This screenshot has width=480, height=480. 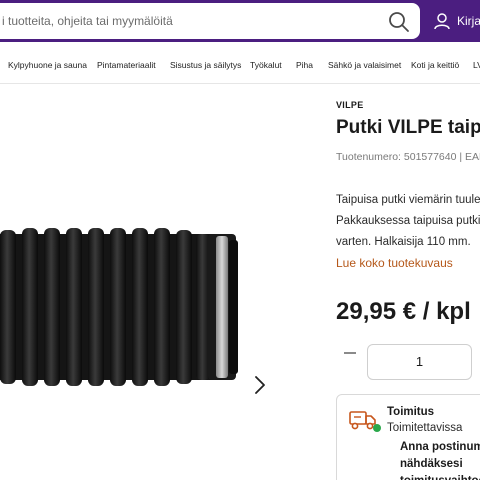 What do you see at coordinates (456, 21) in the screenshot?
I see `login-button: Kirjau` at bounding box center [456, 21].